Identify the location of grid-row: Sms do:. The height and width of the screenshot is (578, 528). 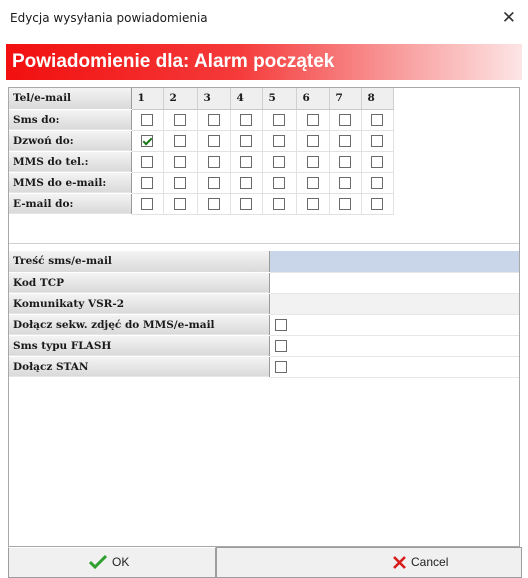
(201, 120).